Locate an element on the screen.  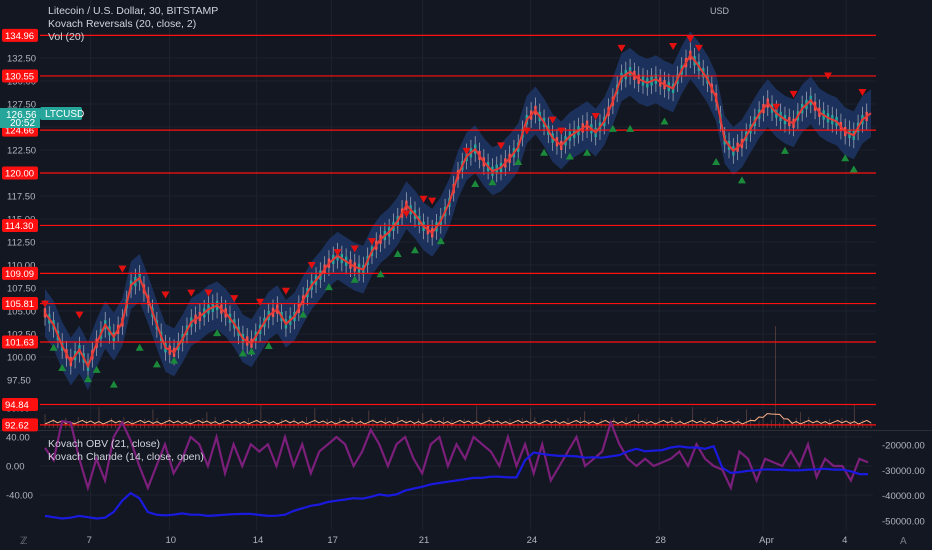
ticker-symbol: LTCUSD is located at coordinates (64, 114).